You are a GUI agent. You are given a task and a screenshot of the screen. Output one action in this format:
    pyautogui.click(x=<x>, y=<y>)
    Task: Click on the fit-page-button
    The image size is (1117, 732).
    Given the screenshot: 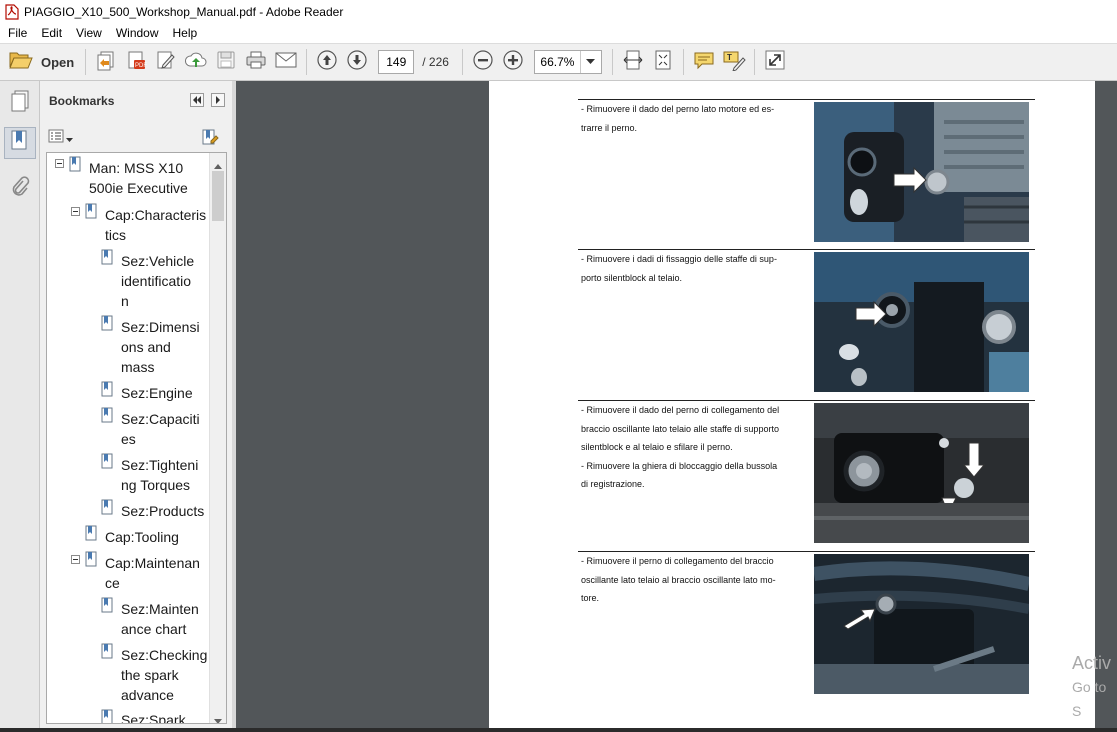 What is the action you would take?
    pyautogui.click(x=663, y=62)
    